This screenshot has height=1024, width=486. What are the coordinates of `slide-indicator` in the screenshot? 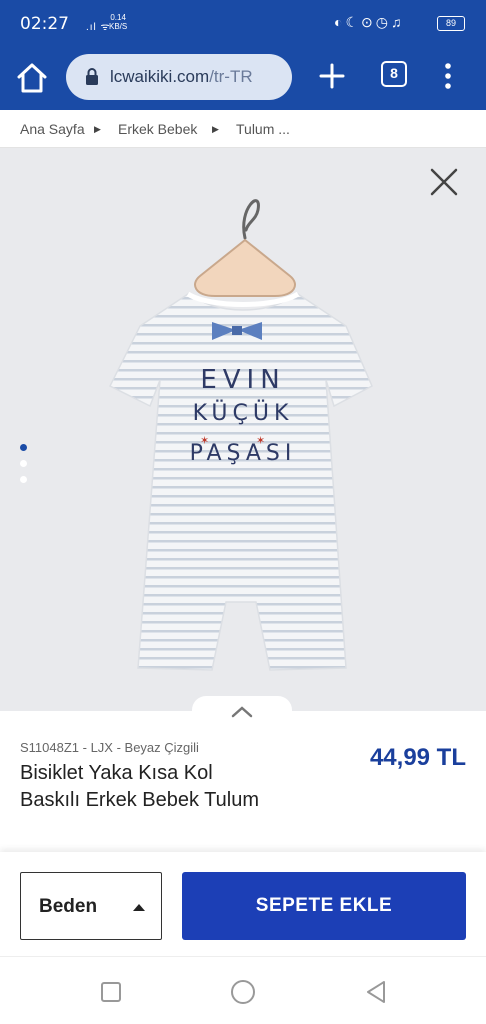 It's located at (23, 468).